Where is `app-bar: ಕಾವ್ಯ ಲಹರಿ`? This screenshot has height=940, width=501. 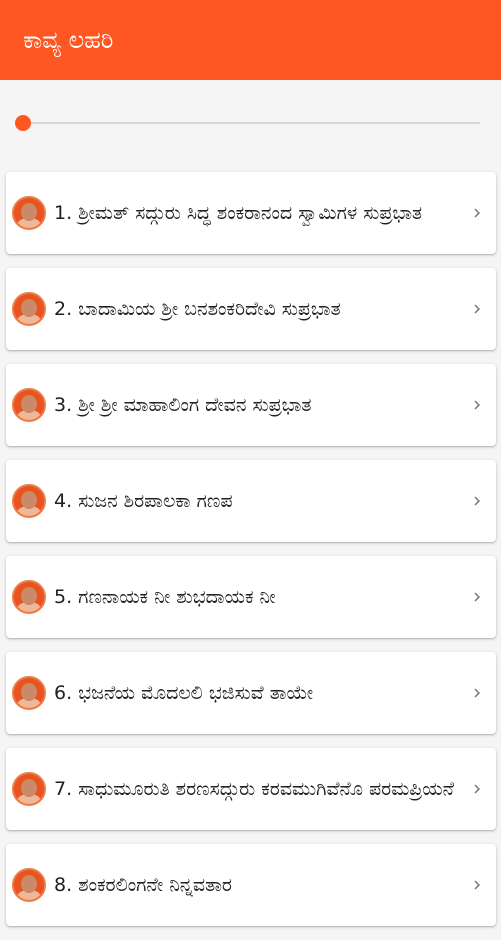
app-bar: ಕಾವ್ಯ ಲಹರಿ is located at coordinates (250, 40).